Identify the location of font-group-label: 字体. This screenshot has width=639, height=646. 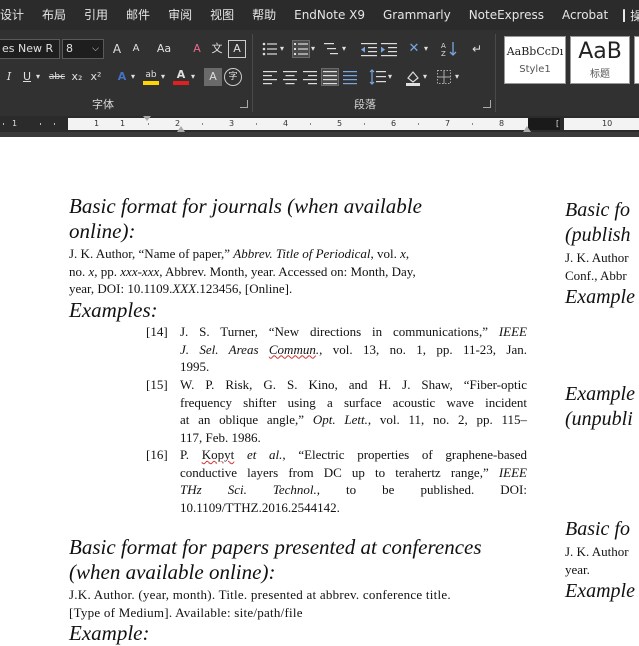
(103, 104).